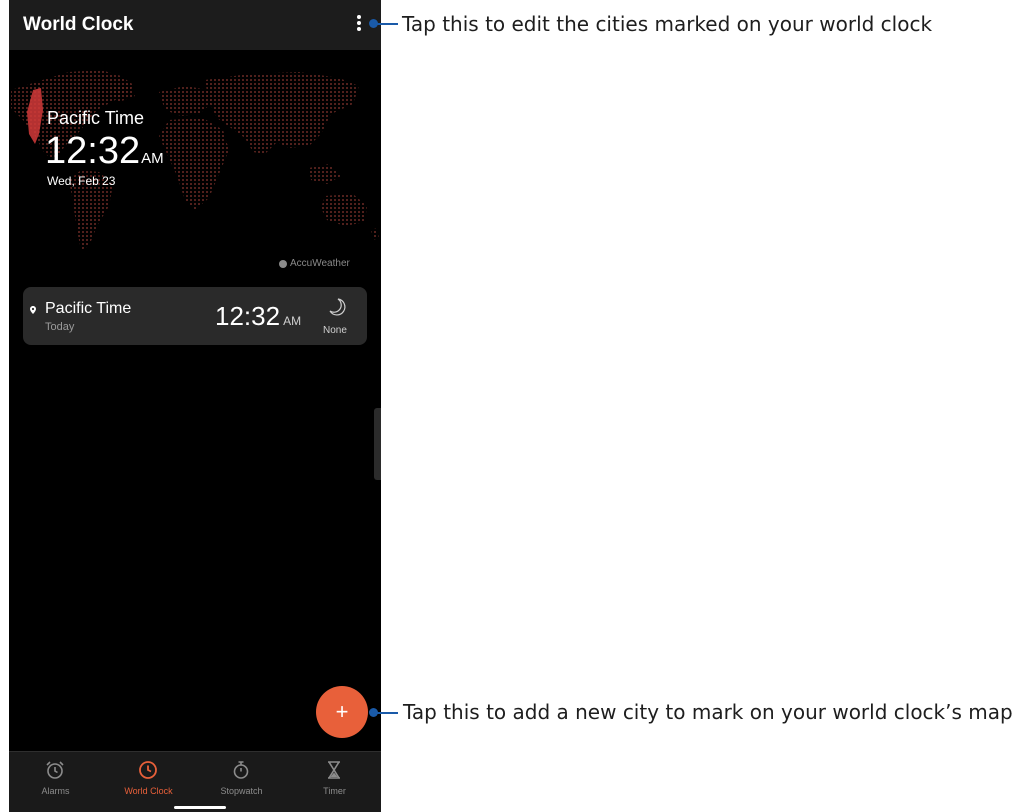 This screenshot has width=1013, height=812. Describe the element at coordinates (55, 791) in the screenshot. I see `nav-label-alarms: Alarms` at that location.